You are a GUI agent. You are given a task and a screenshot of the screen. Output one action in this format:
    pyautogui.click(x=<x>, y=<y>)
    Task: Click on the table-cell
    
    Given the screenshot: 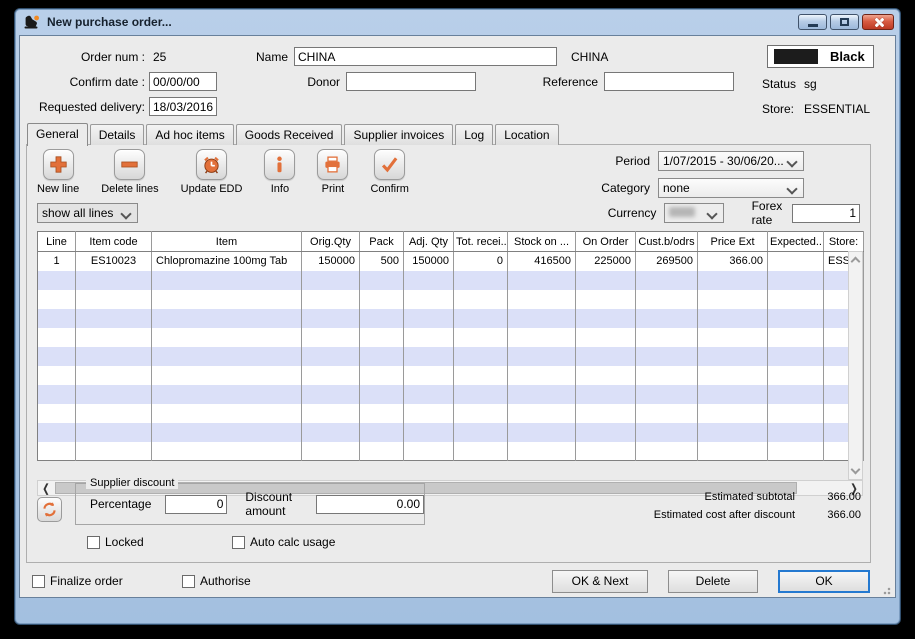 What is the action you would take?
    pyautogui.click(x=795, y=261)
    